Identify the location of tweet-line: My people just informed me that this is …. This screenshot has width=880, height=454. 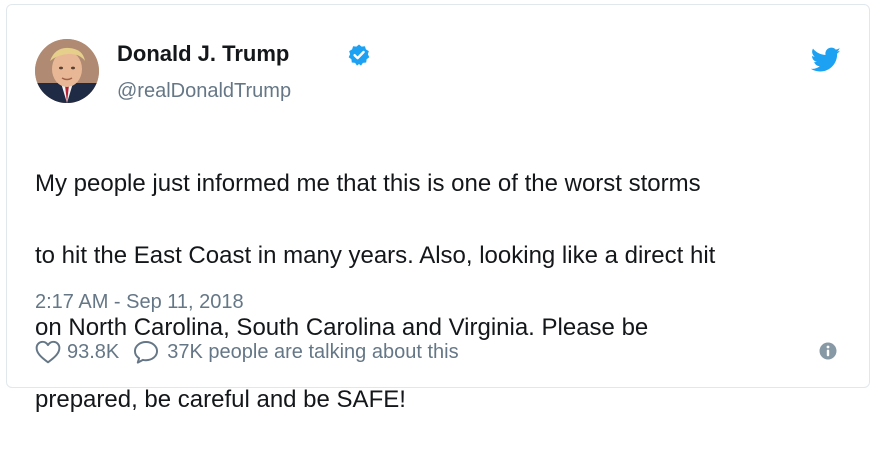
(368, 183).